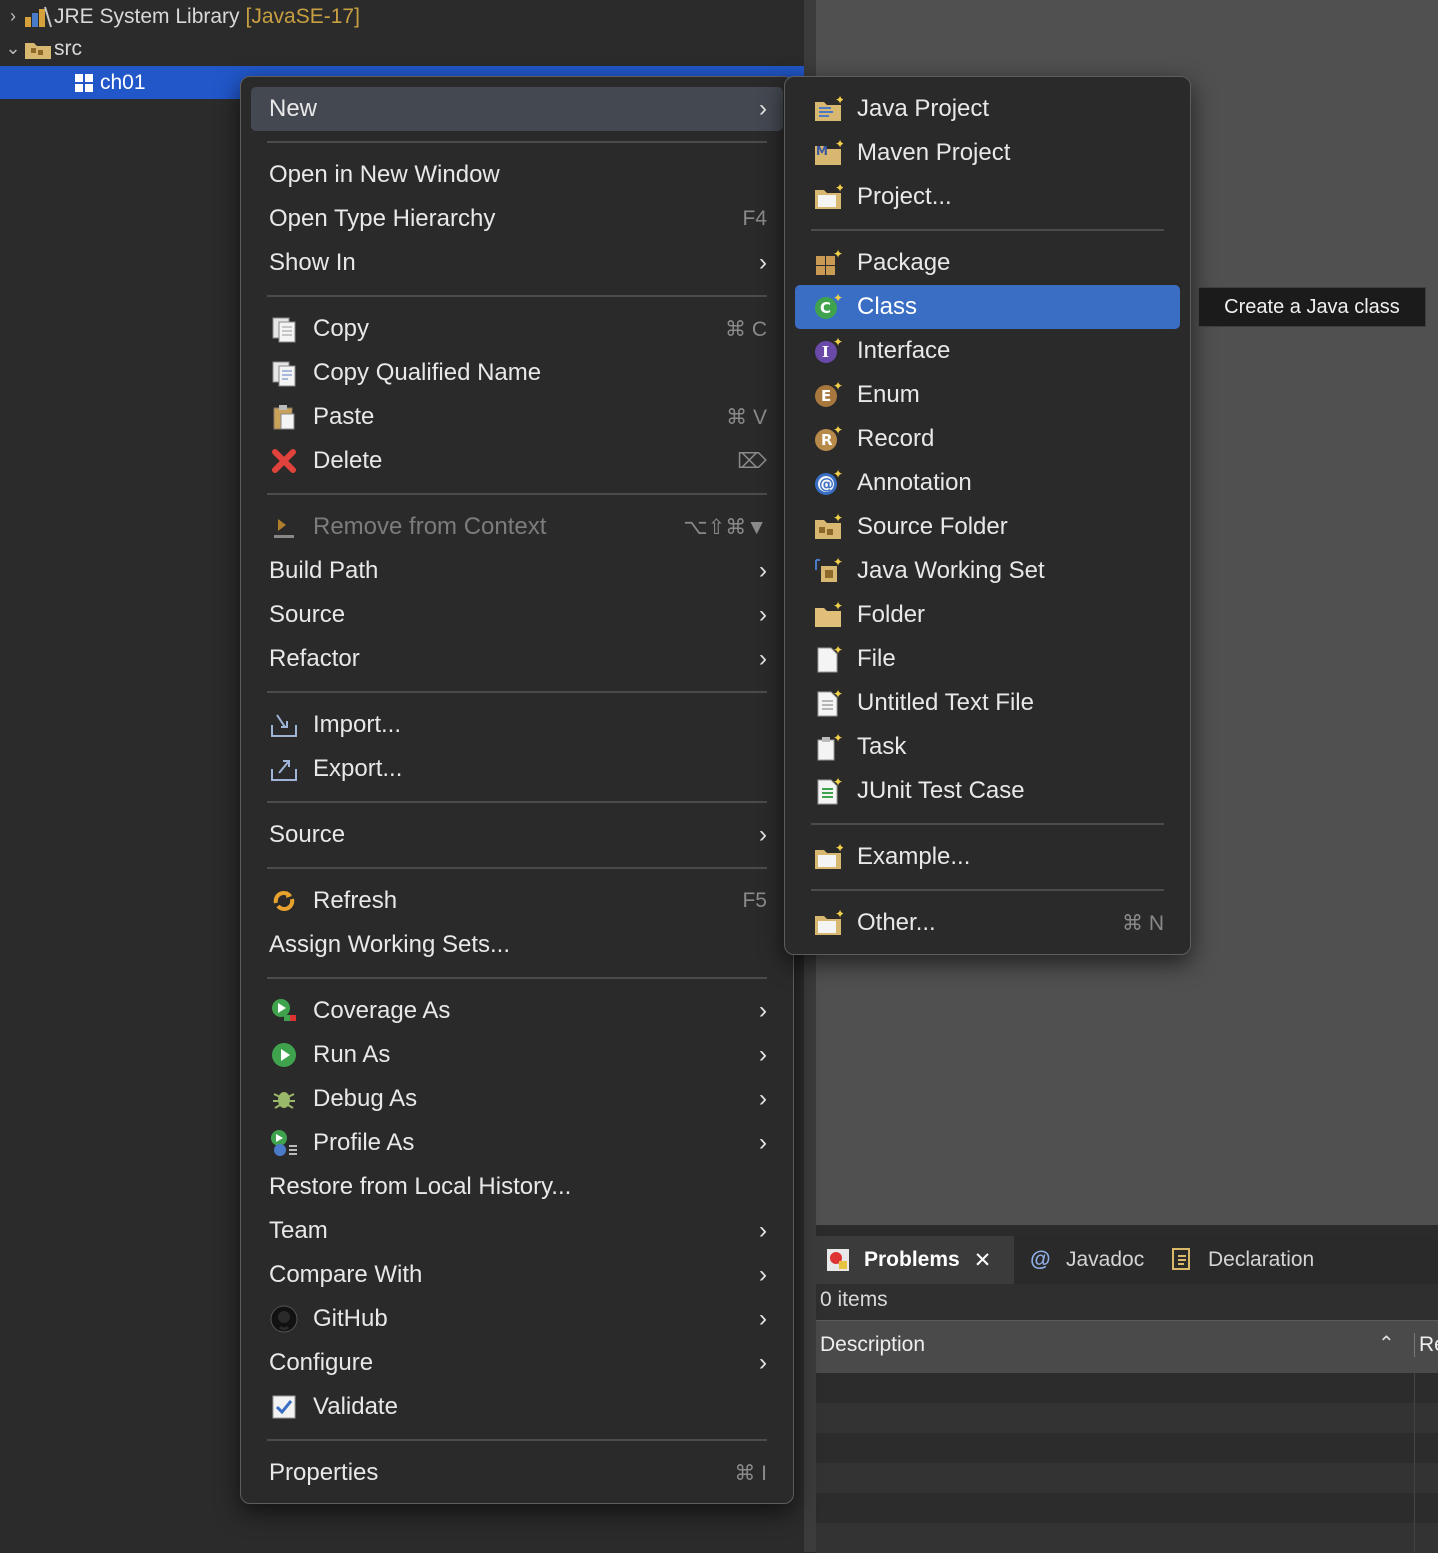  I want to click on column-description: Description, so click(872, 1345).